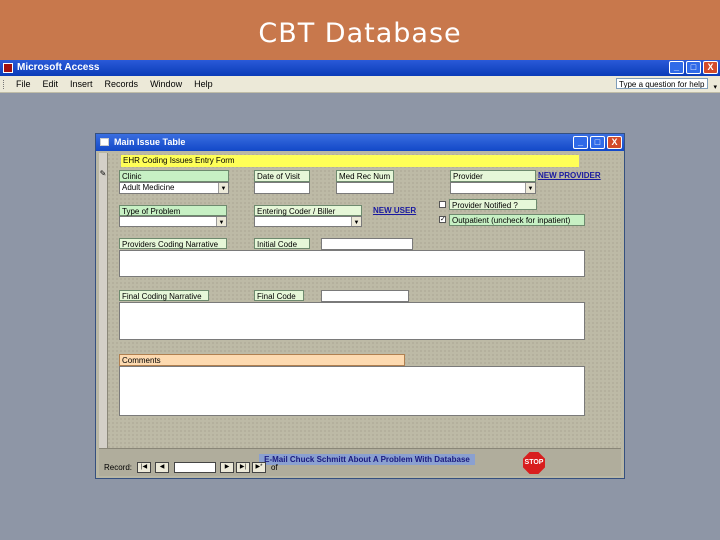 Image resolution: width=720 pixels, height=540 pixels. I want to click on clinic-value: Adult Medicine, so click(148, 187).